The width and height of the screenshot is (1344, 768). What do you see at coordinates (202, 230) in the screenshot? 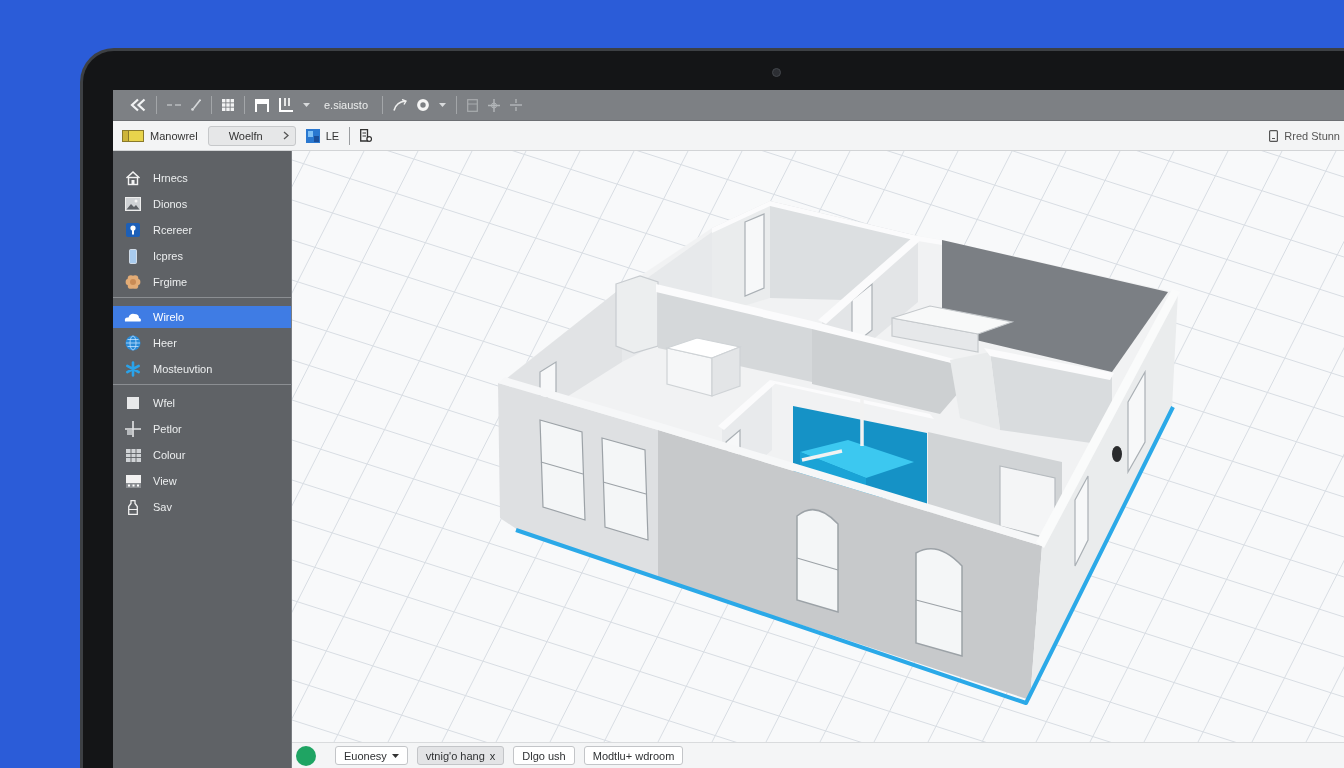
I see `sidebar-item: Rcereer` at bounding box center [202, 230].